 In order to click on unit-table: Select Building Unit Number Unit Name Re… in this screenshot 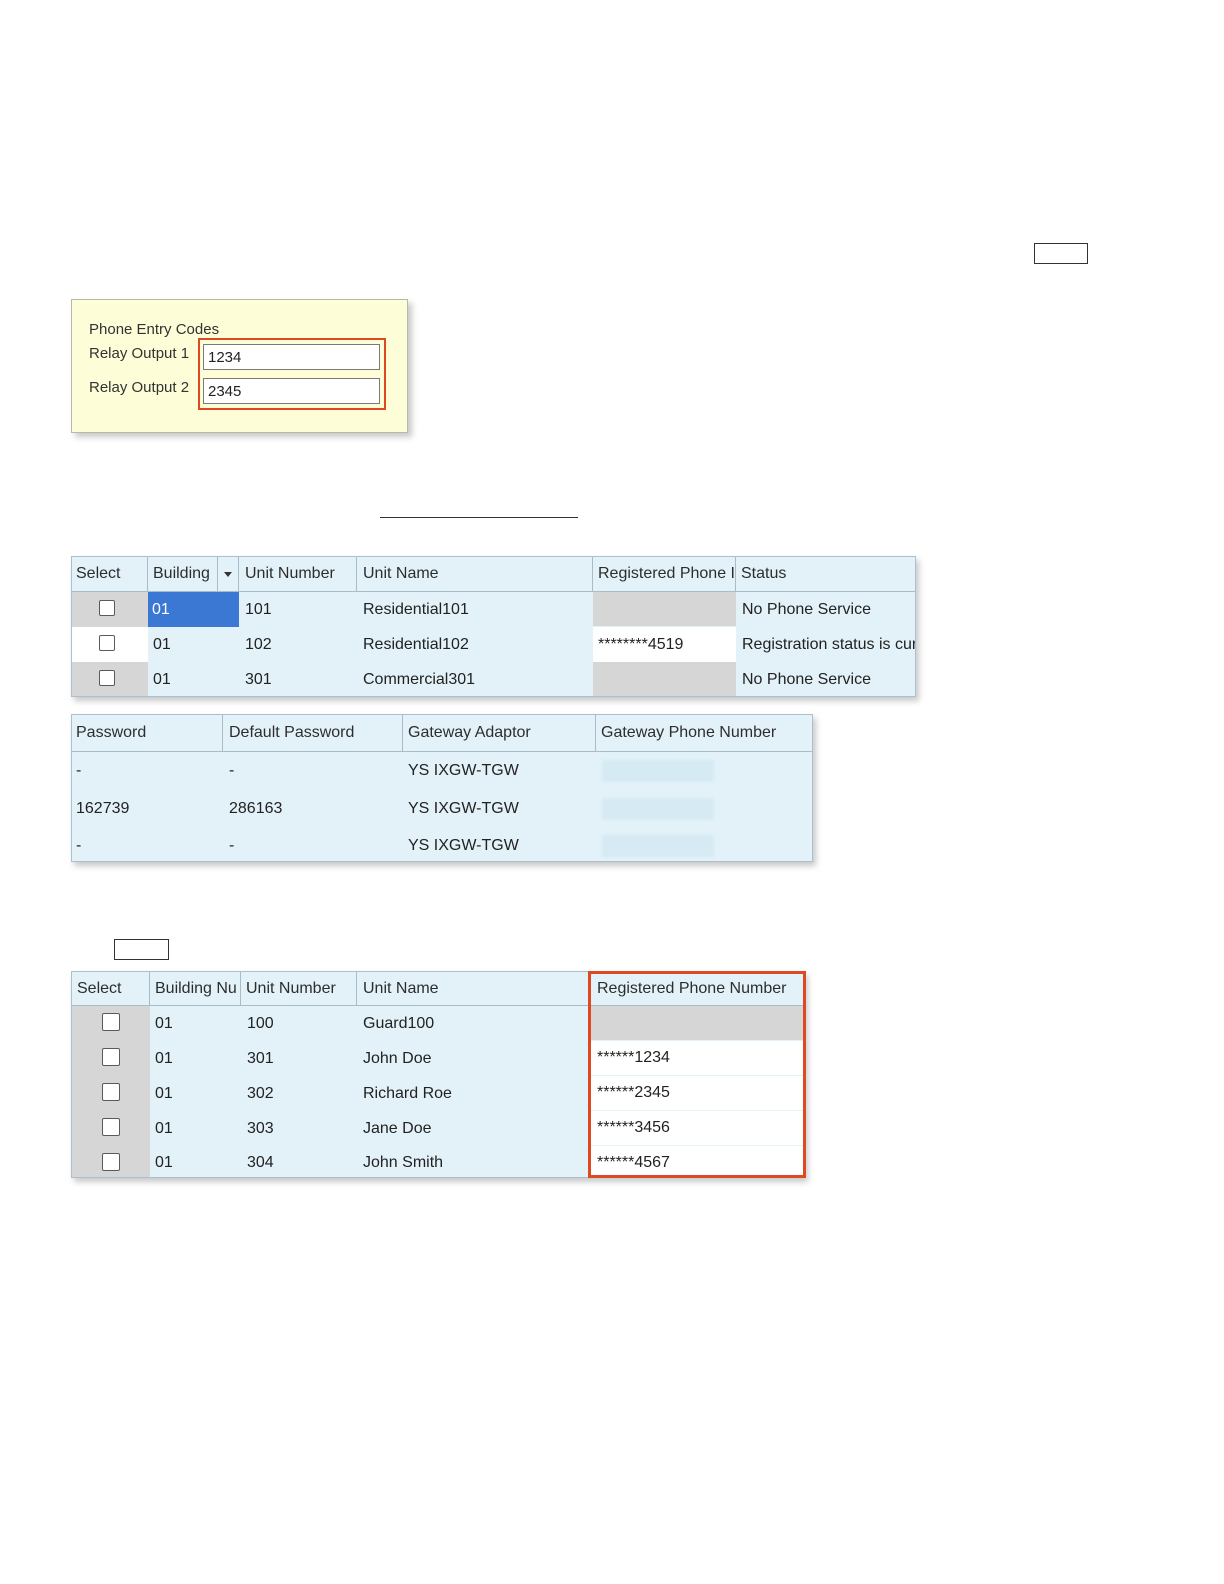, I will do `click(493, 626)`.